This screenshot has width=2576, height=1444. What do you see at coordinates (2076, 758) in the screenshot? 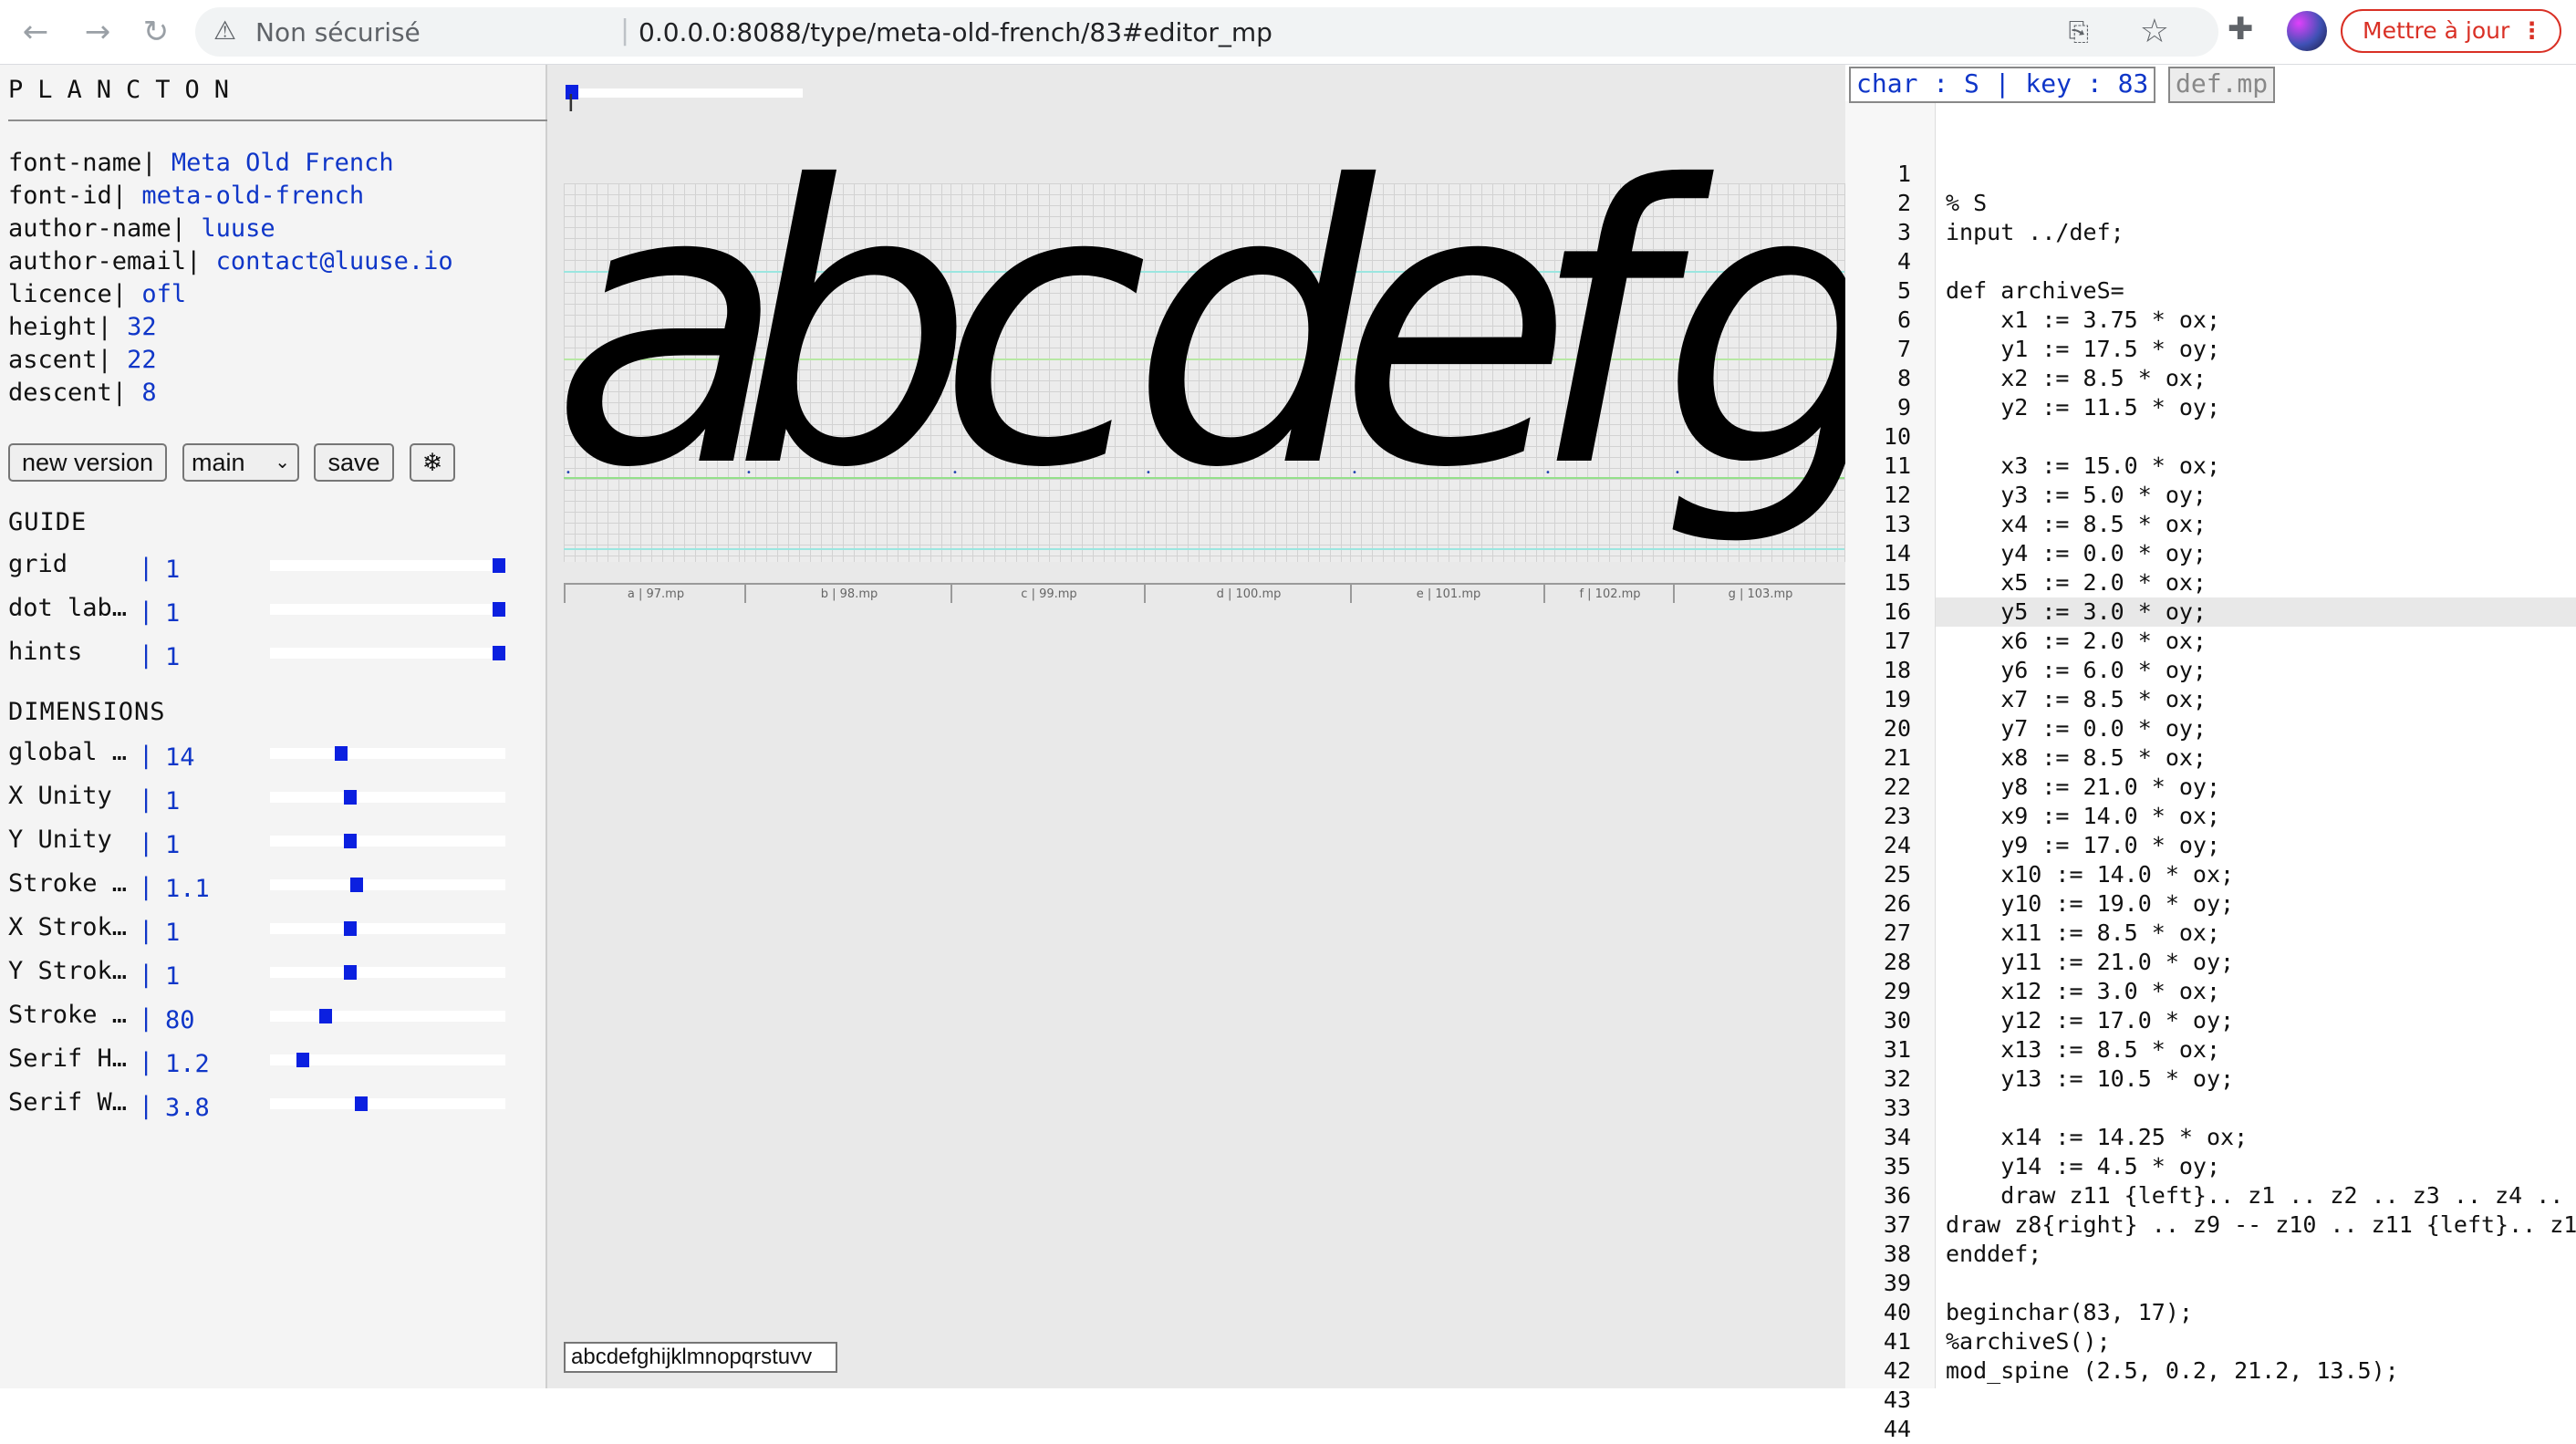
I see `code-line: x8 := 8.5 * ox;` at bounding box center [2076, 758].